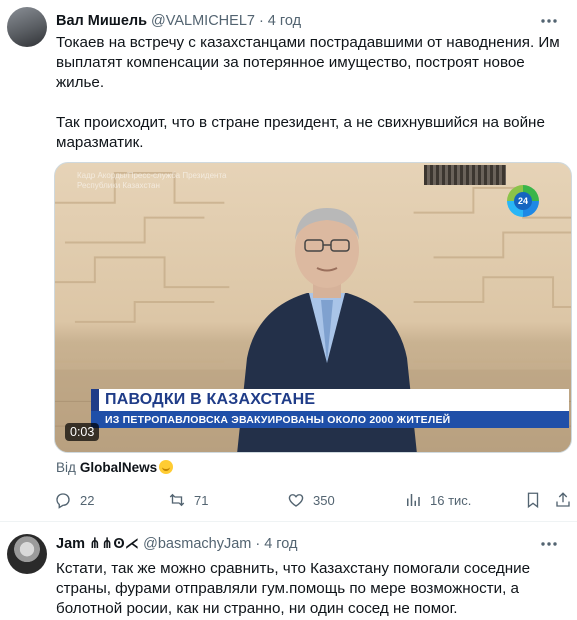  I want to click on retweet-icon, so click(177, 500).